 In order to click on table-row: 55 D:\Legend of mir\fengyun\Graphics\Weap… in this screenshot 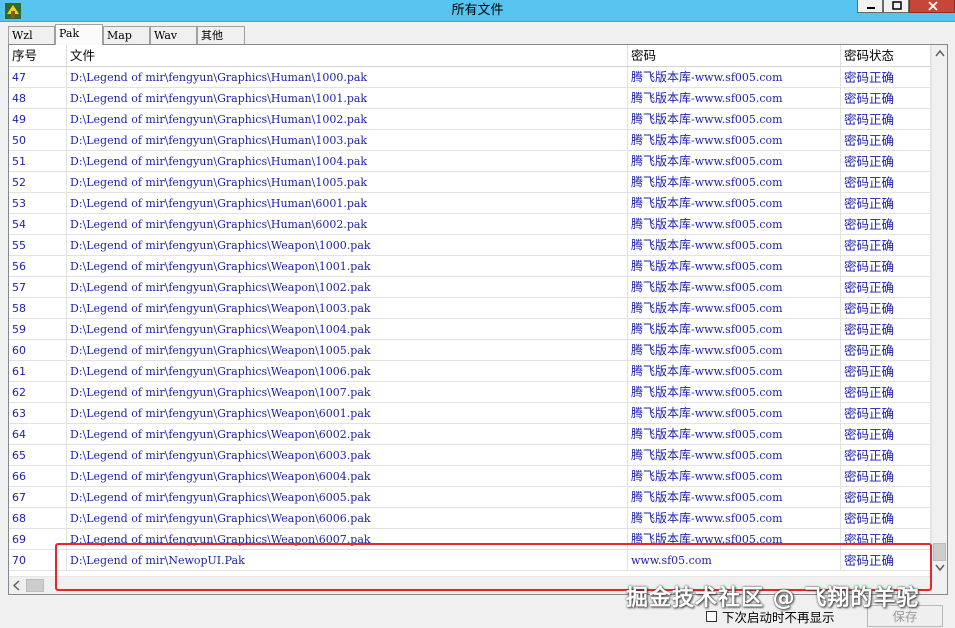, I will do `click(470, 245)`.